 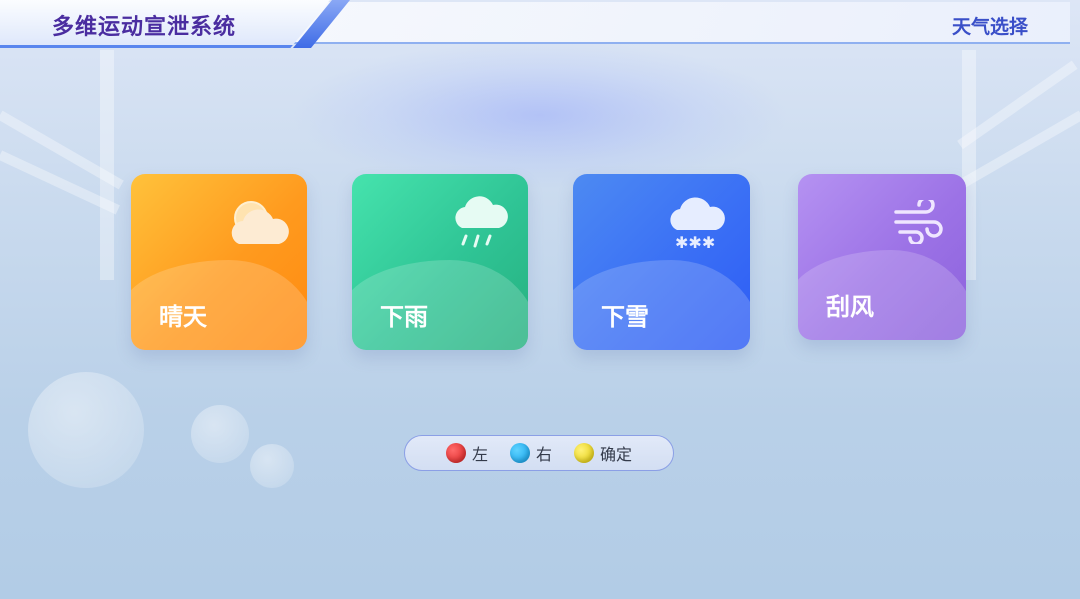 What do you see at coordinates (882, 257) in the screenshot?
I see `weather-card-wind: 刮风` at bounding box center [882, 257].